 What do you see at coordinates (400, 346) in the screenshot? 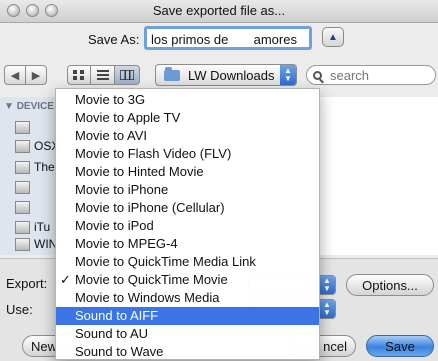
I see `save-button: Save` at bounding box center [400, 346].